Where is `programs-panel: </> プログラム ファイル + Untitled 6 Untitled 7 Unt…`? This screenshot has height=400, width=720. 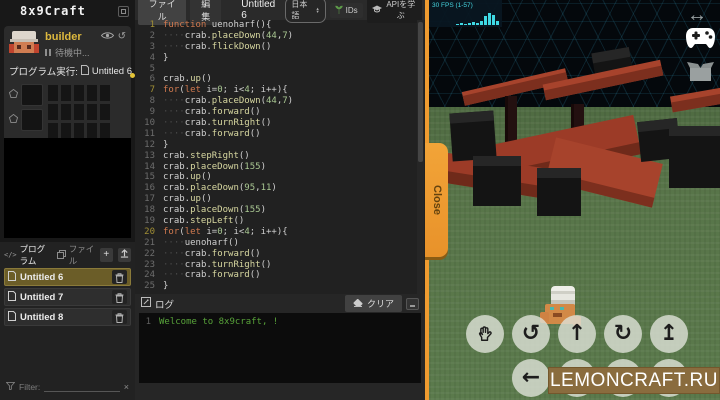 programs-panel: </> プログラム ファイル + Untitled 6 Untitled 7 Unt… is located at coordinates (67, 321).